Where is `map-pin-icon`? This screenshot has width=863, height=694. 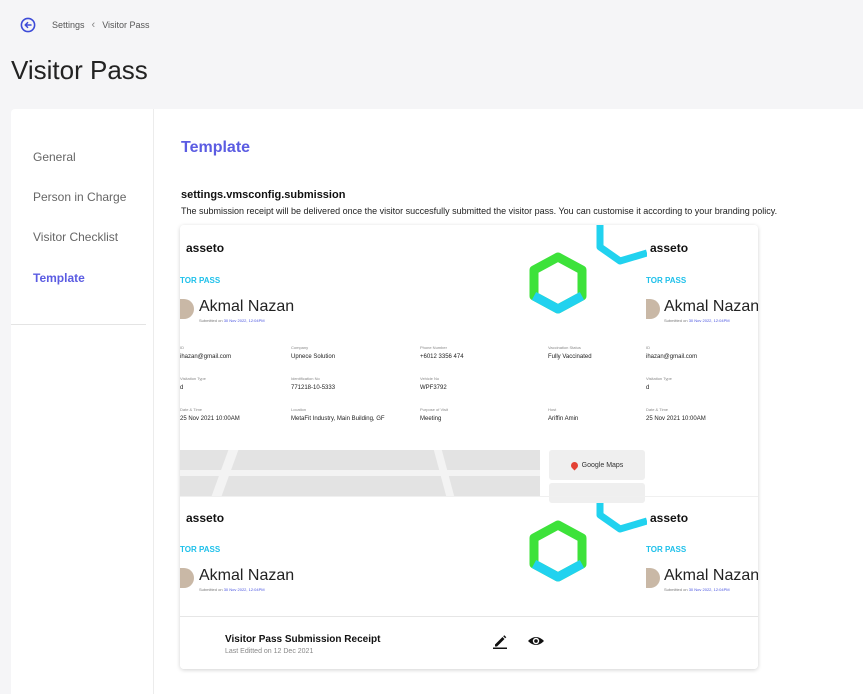
map-pin-icon is located at coordinates (574, 465).